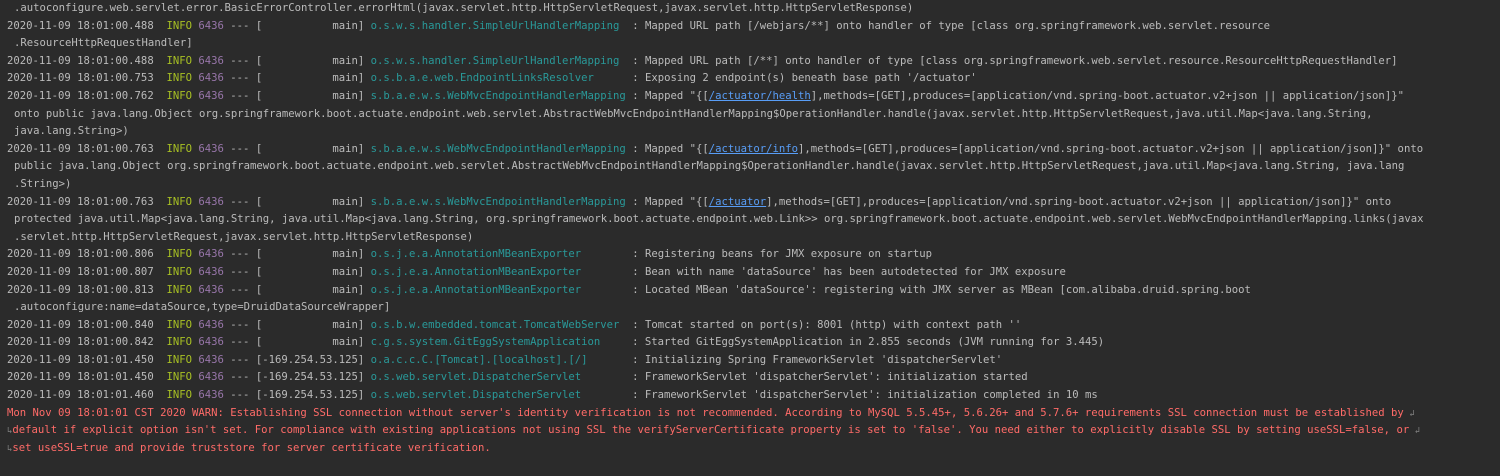  I want to click on log-logger: o.s.j.e.a.AnnotationMBeanExporter, so click(476, 289).